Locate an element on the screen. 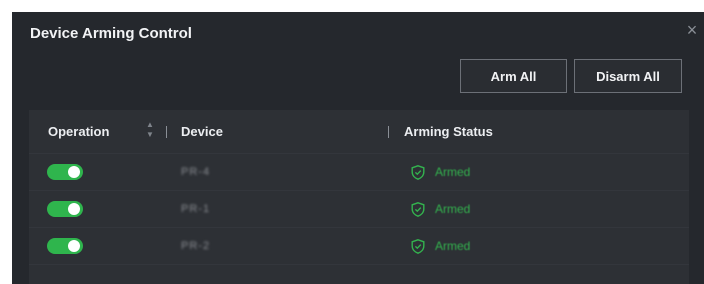  sort-icon: ▲ ▼ is located at coordinates (150, 131).